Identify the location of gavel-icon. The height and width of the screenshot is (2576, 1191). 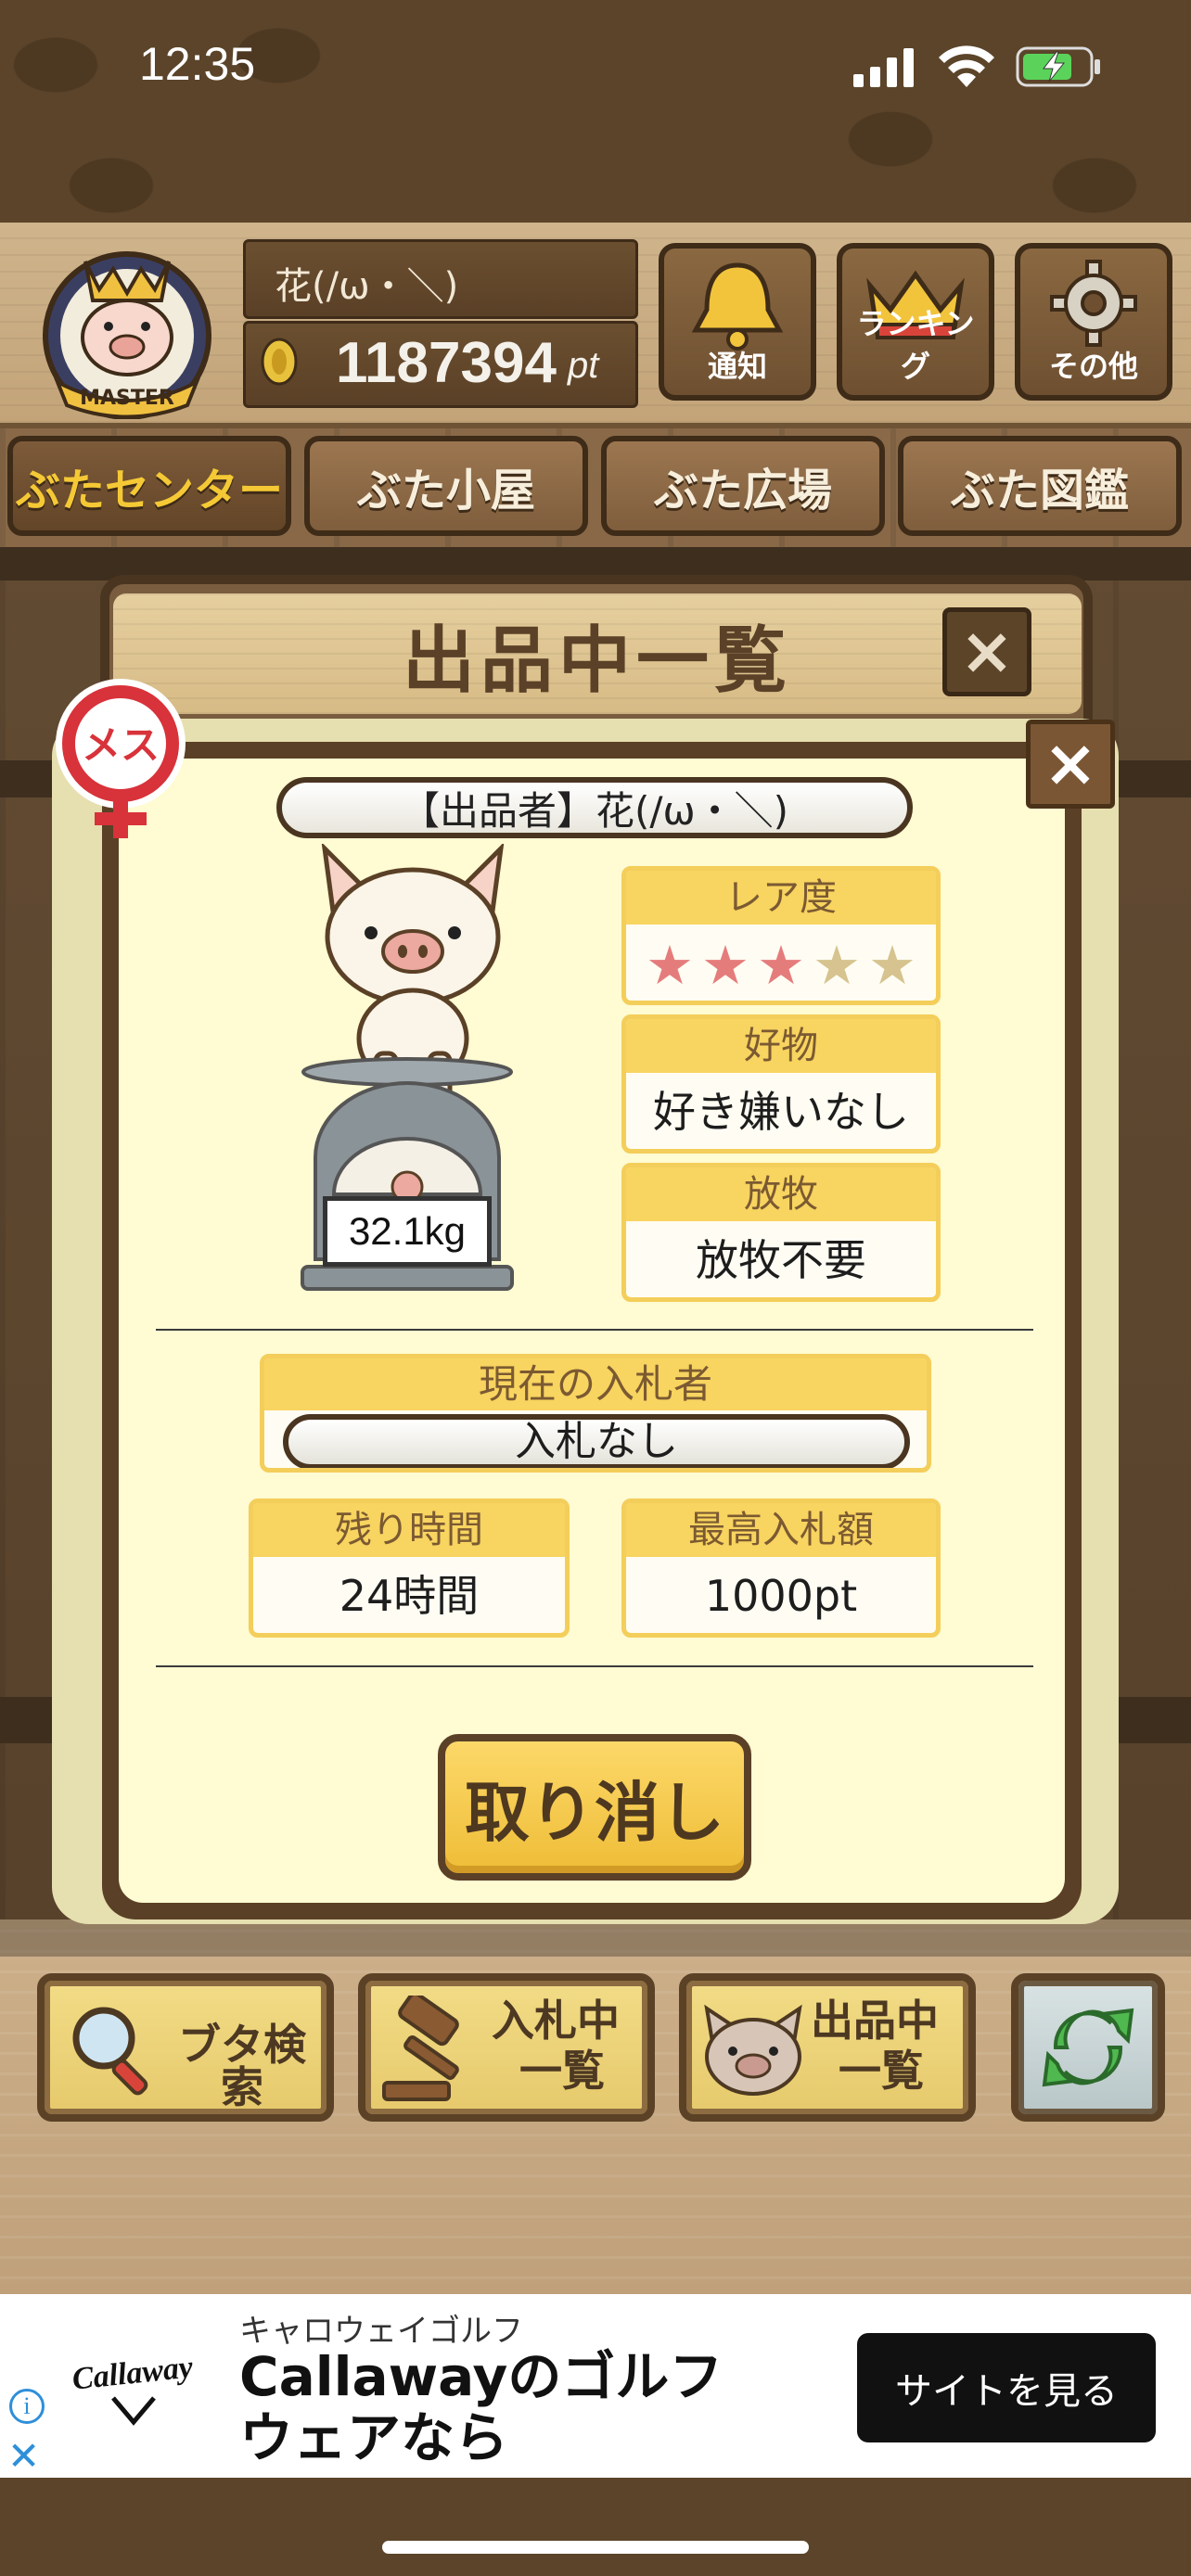
(420, 2048).